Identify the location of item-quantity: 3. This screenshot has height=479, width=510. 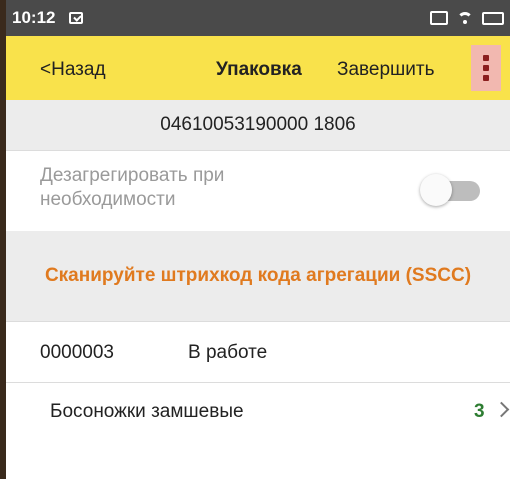
(479, 411).